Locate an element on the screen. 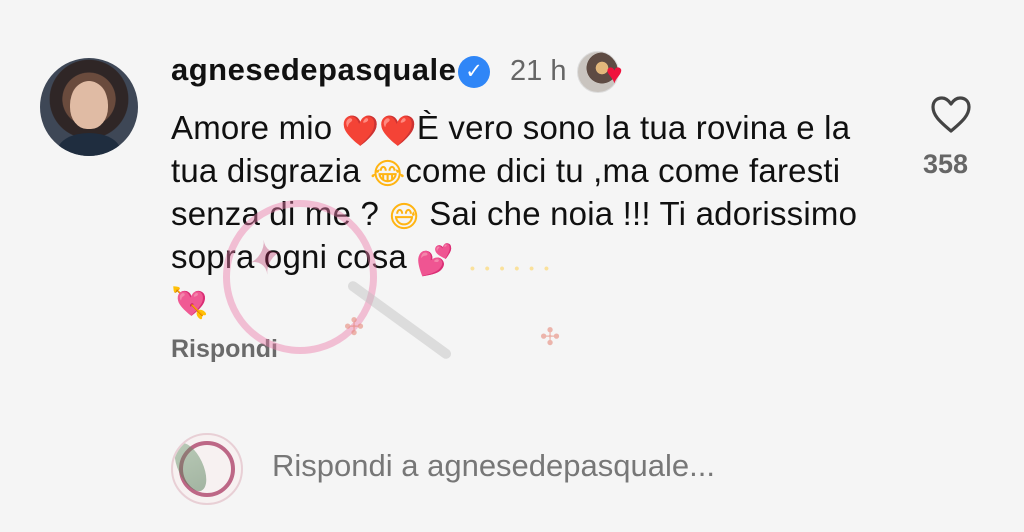 This screenshot has width=1024, height=532. comment-text-part-1: Amore mio is located at coordinates (256, 127).